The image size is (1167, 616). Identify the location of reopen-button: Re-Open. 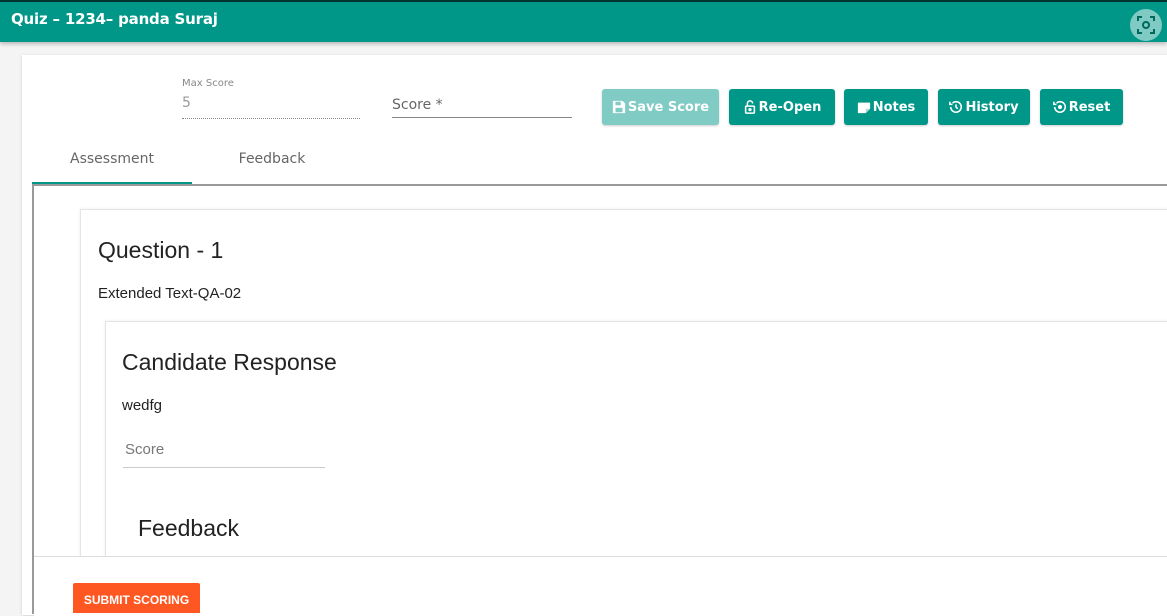
(782, 107).